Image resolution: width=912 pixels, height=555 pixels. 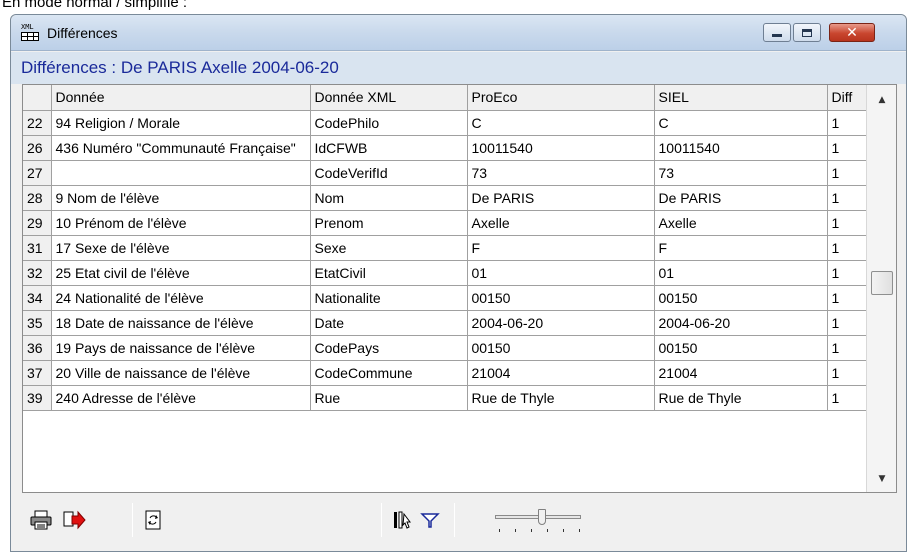 I want to click on cell-siel: 2004-06-20, so click(x=741, y=323).